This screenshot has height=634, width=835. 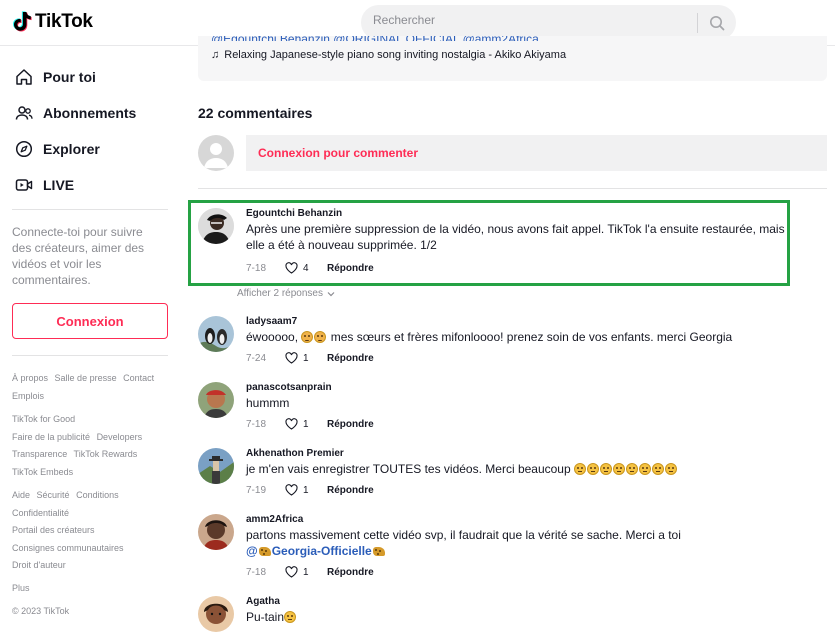 I want to click on comment-text-body: Pu-tain, so click(x=265, y=617).